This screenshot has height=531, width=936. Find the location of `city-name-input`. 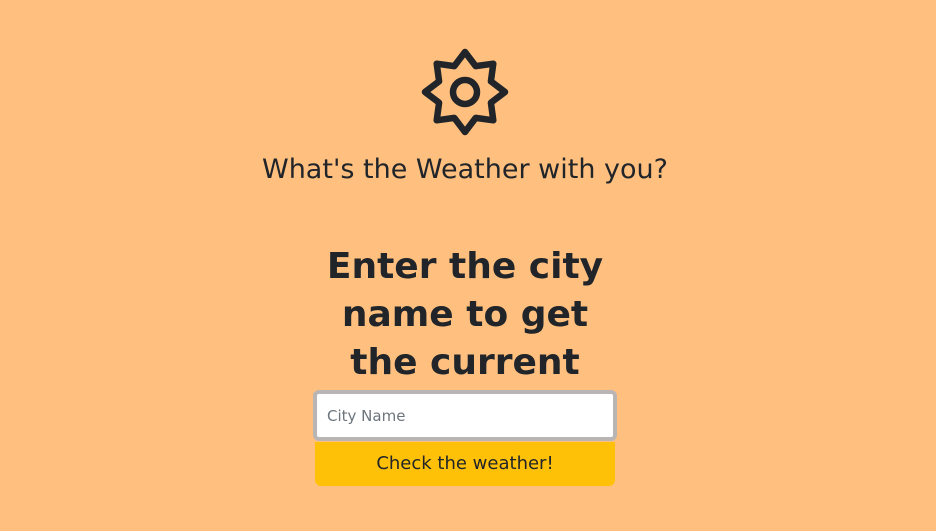

city-name-input is located at coordinates (465, 415).